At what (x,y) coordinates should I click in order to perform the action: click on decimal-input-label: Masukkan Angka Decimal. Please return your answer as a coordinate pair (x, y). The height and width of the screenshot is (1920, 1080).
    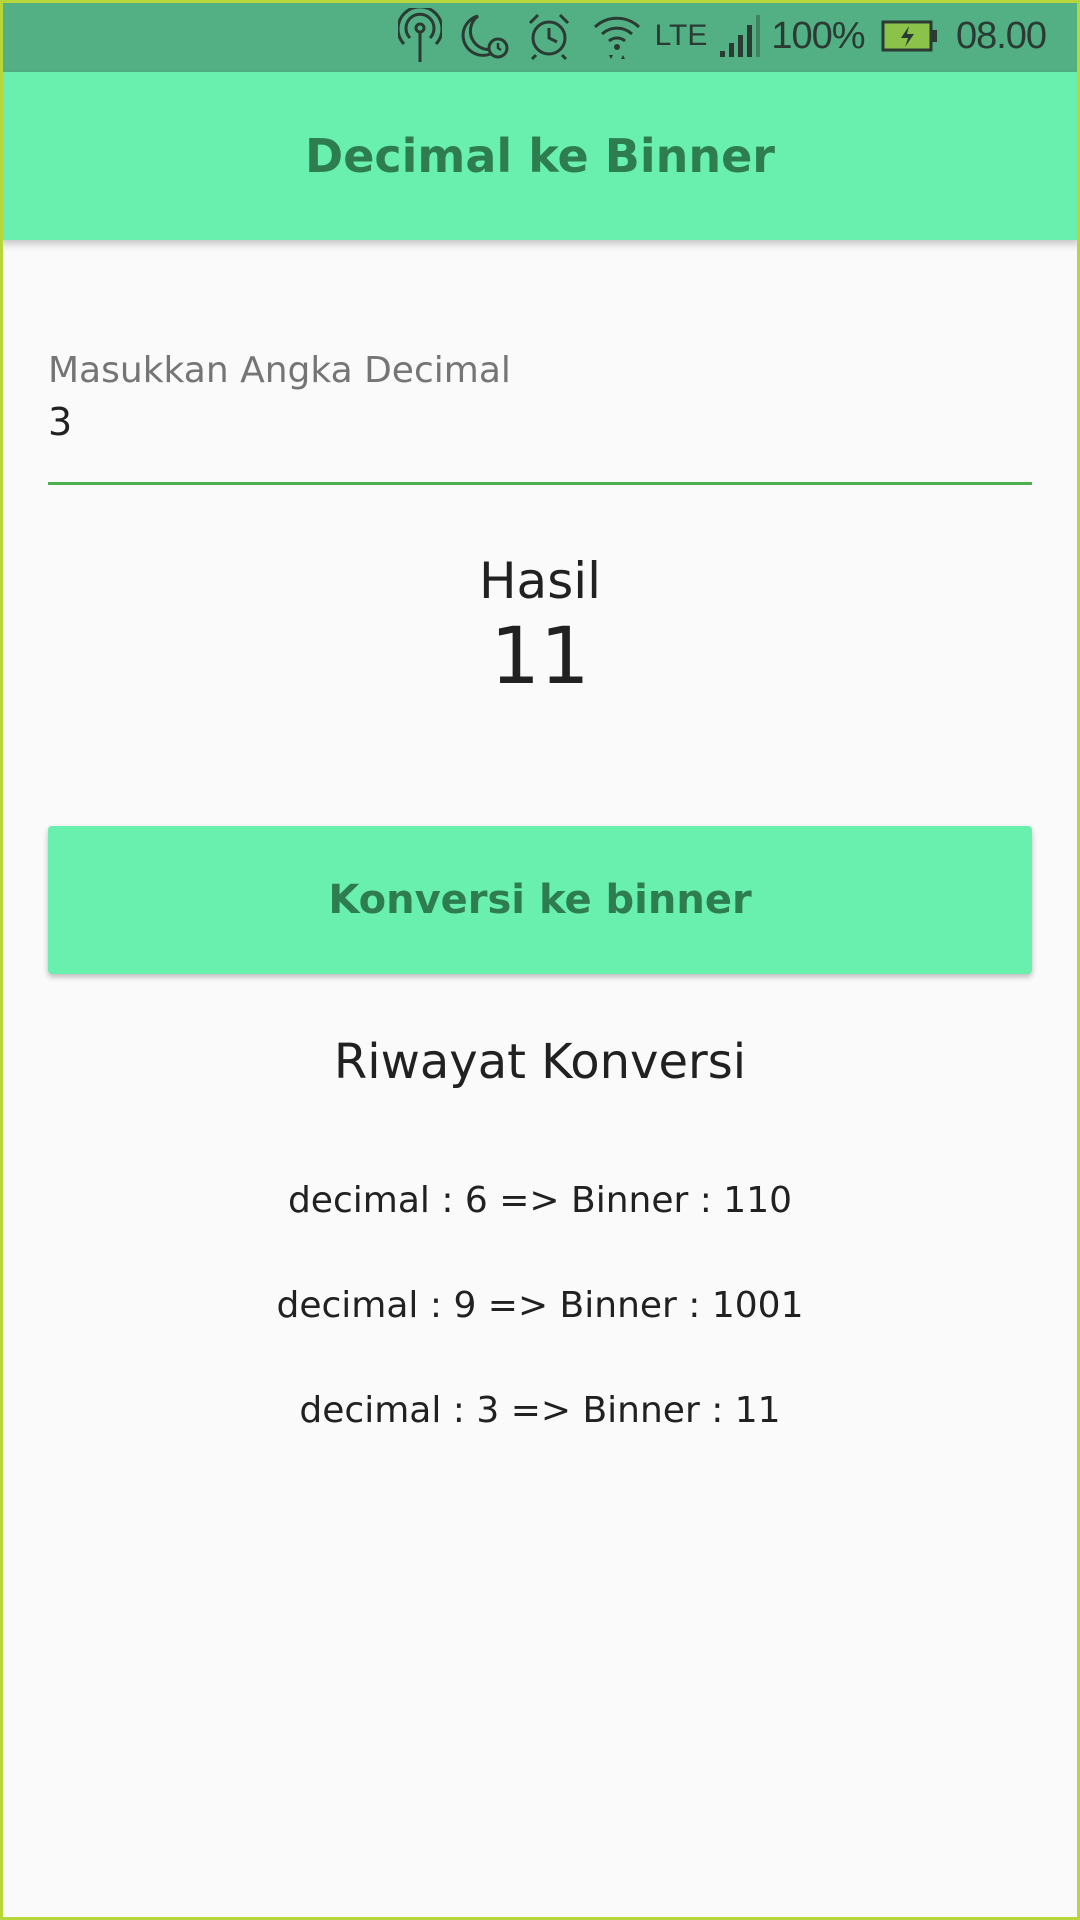
    Looking at the image, I should click on (279, 370).